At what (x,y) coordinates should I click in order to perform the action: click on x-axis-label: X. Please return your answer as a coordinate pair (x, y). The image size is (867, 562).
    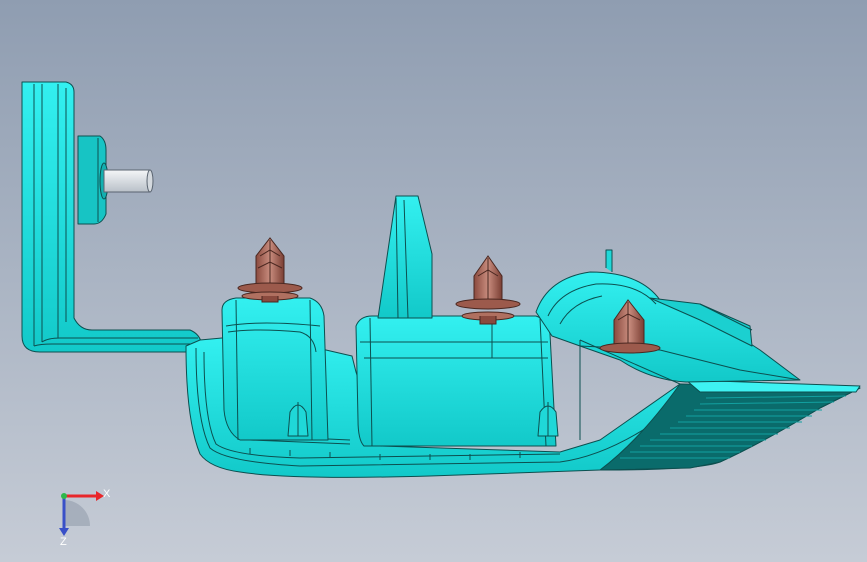
    Looking at the image, I should click on (107, 494).